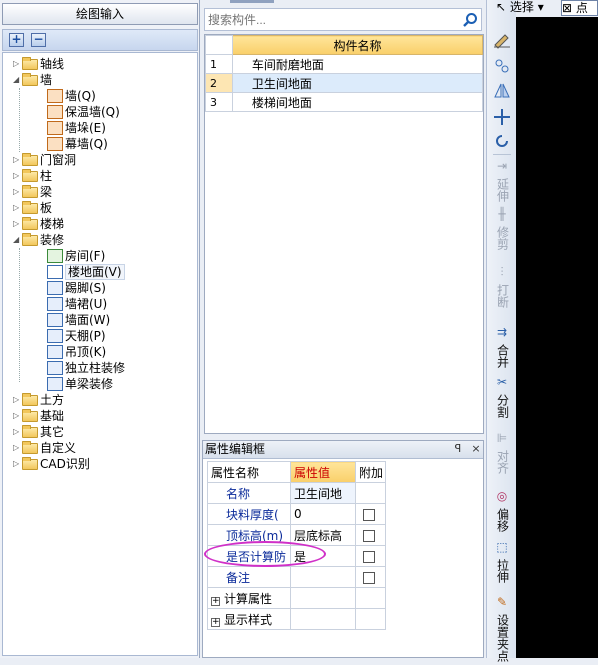 The width and height of the screenshot is (598, 665). Describe the element at coordinates (76, 128) in the screenshot. I see `tree-leaf-pilaster: 墙垛(E)` at that location.